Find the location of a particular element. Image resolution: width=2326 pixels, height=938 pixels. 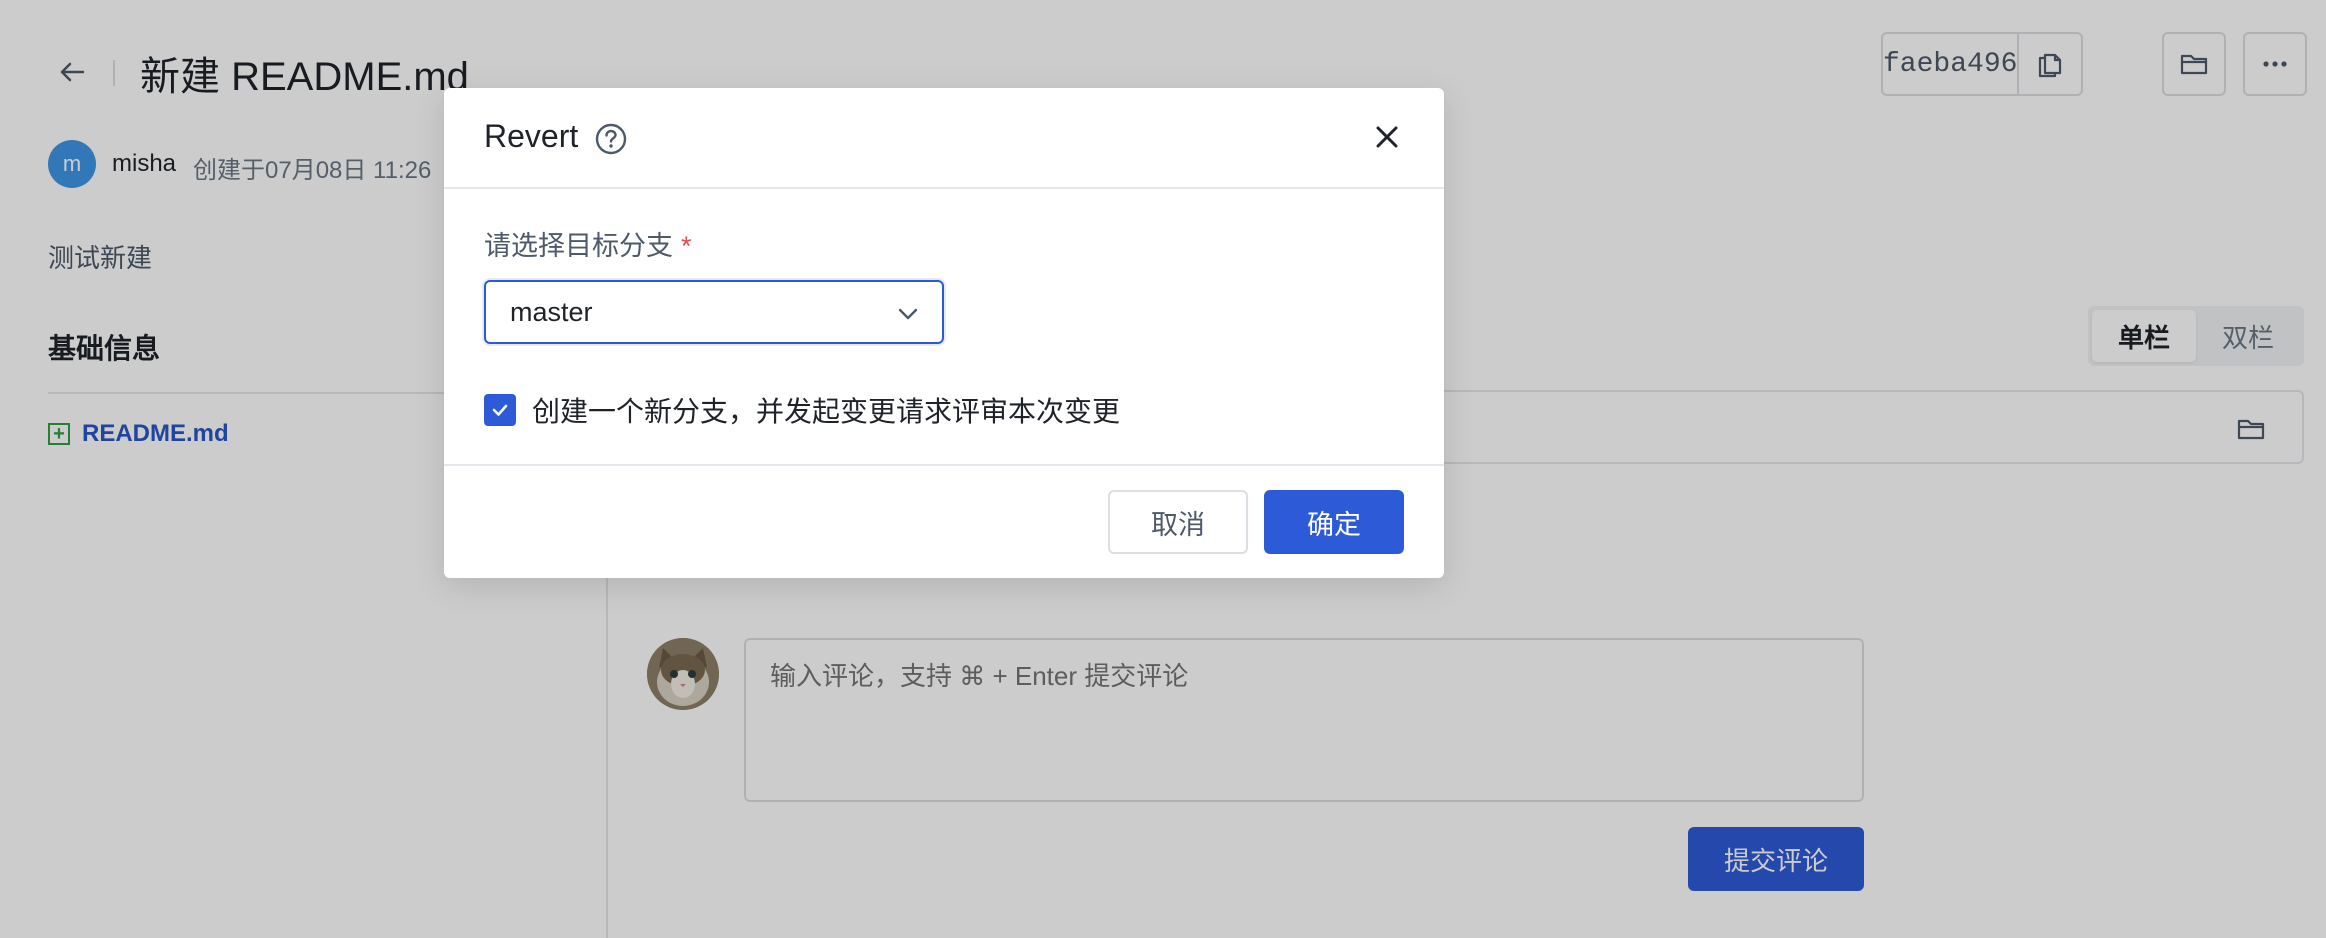

close-icon is located at coordinates (1387, 137).